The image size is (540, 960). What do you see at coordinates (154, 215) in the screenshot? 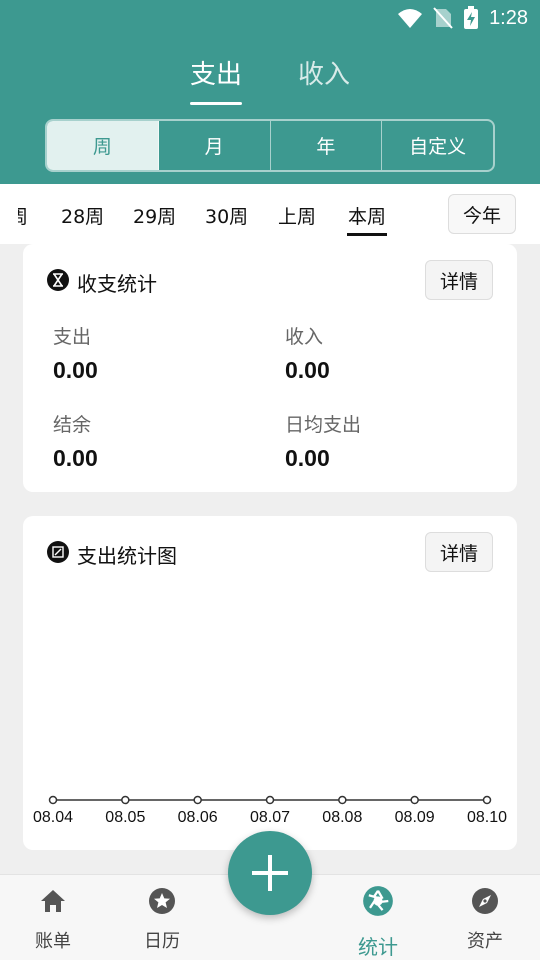
I see `period-item-29: 29周` at bounding box center [154, 215].